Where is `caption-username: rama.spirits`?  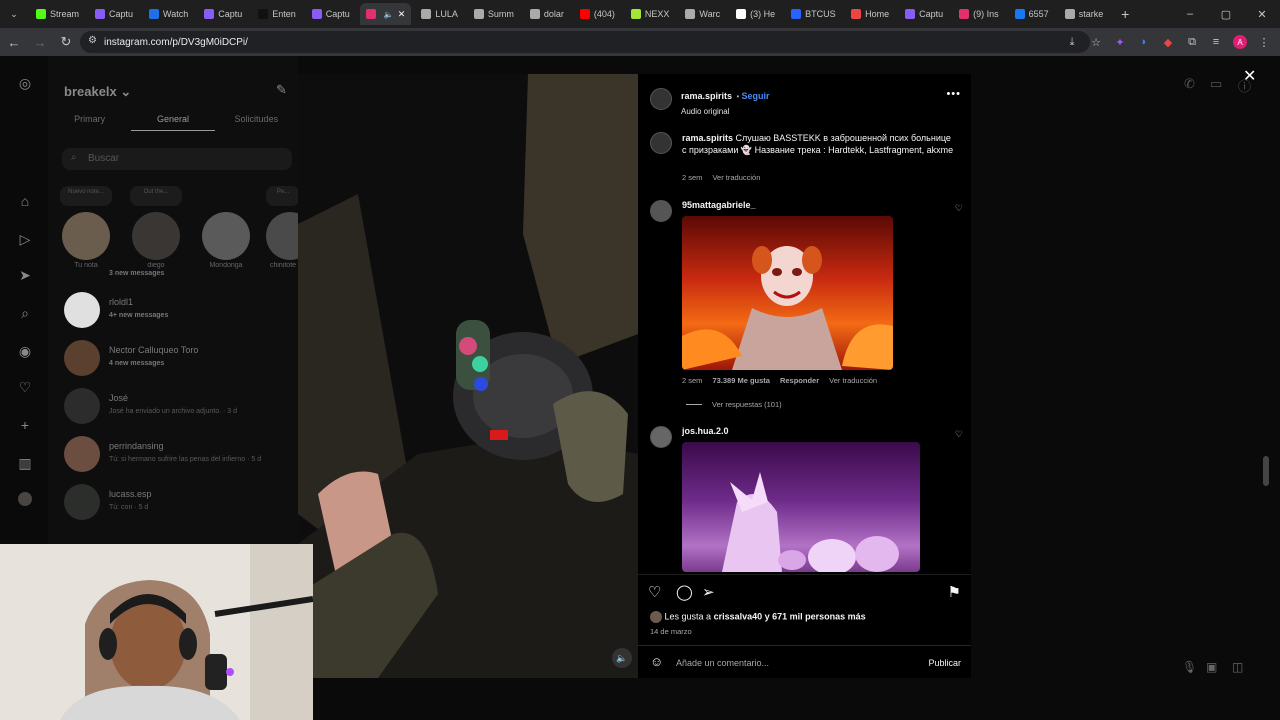 caption-username: rama.spirits is located at coordinates (707, 138).